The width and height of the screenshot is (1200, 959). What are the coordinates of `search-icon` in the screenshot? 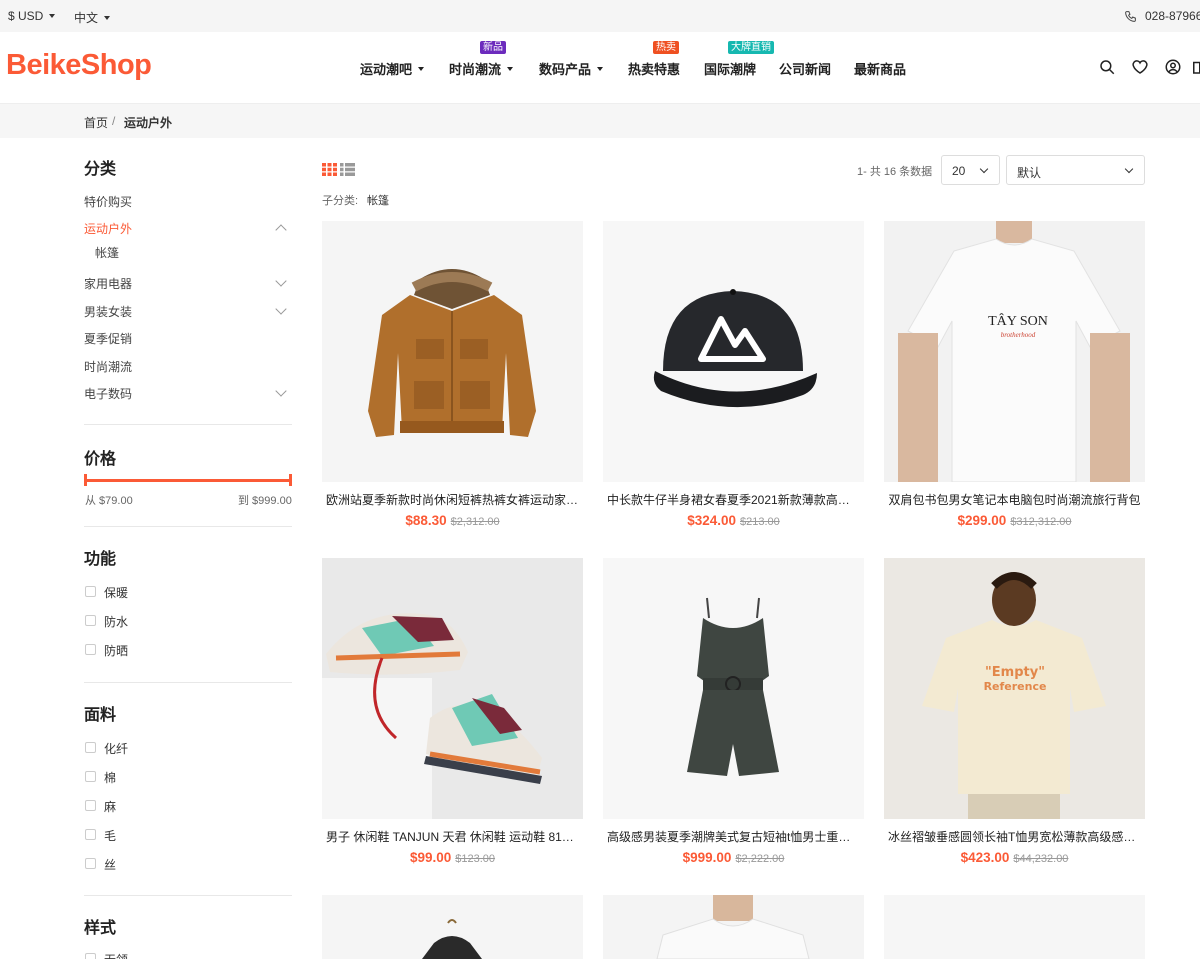 It's located at (1107, 67).